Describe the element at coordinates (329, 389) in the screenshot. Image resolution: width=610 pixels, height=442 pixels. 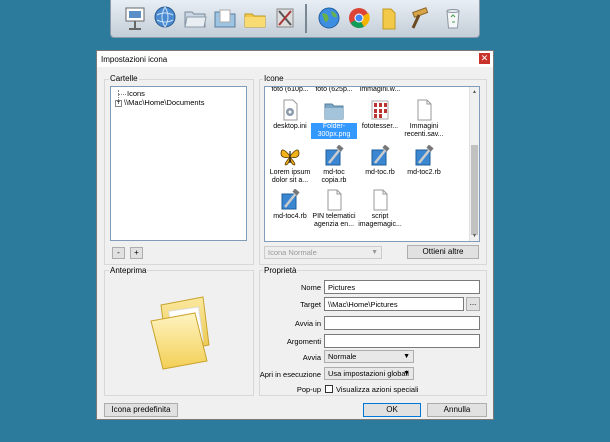
I see `popup-checkbox` at that location.